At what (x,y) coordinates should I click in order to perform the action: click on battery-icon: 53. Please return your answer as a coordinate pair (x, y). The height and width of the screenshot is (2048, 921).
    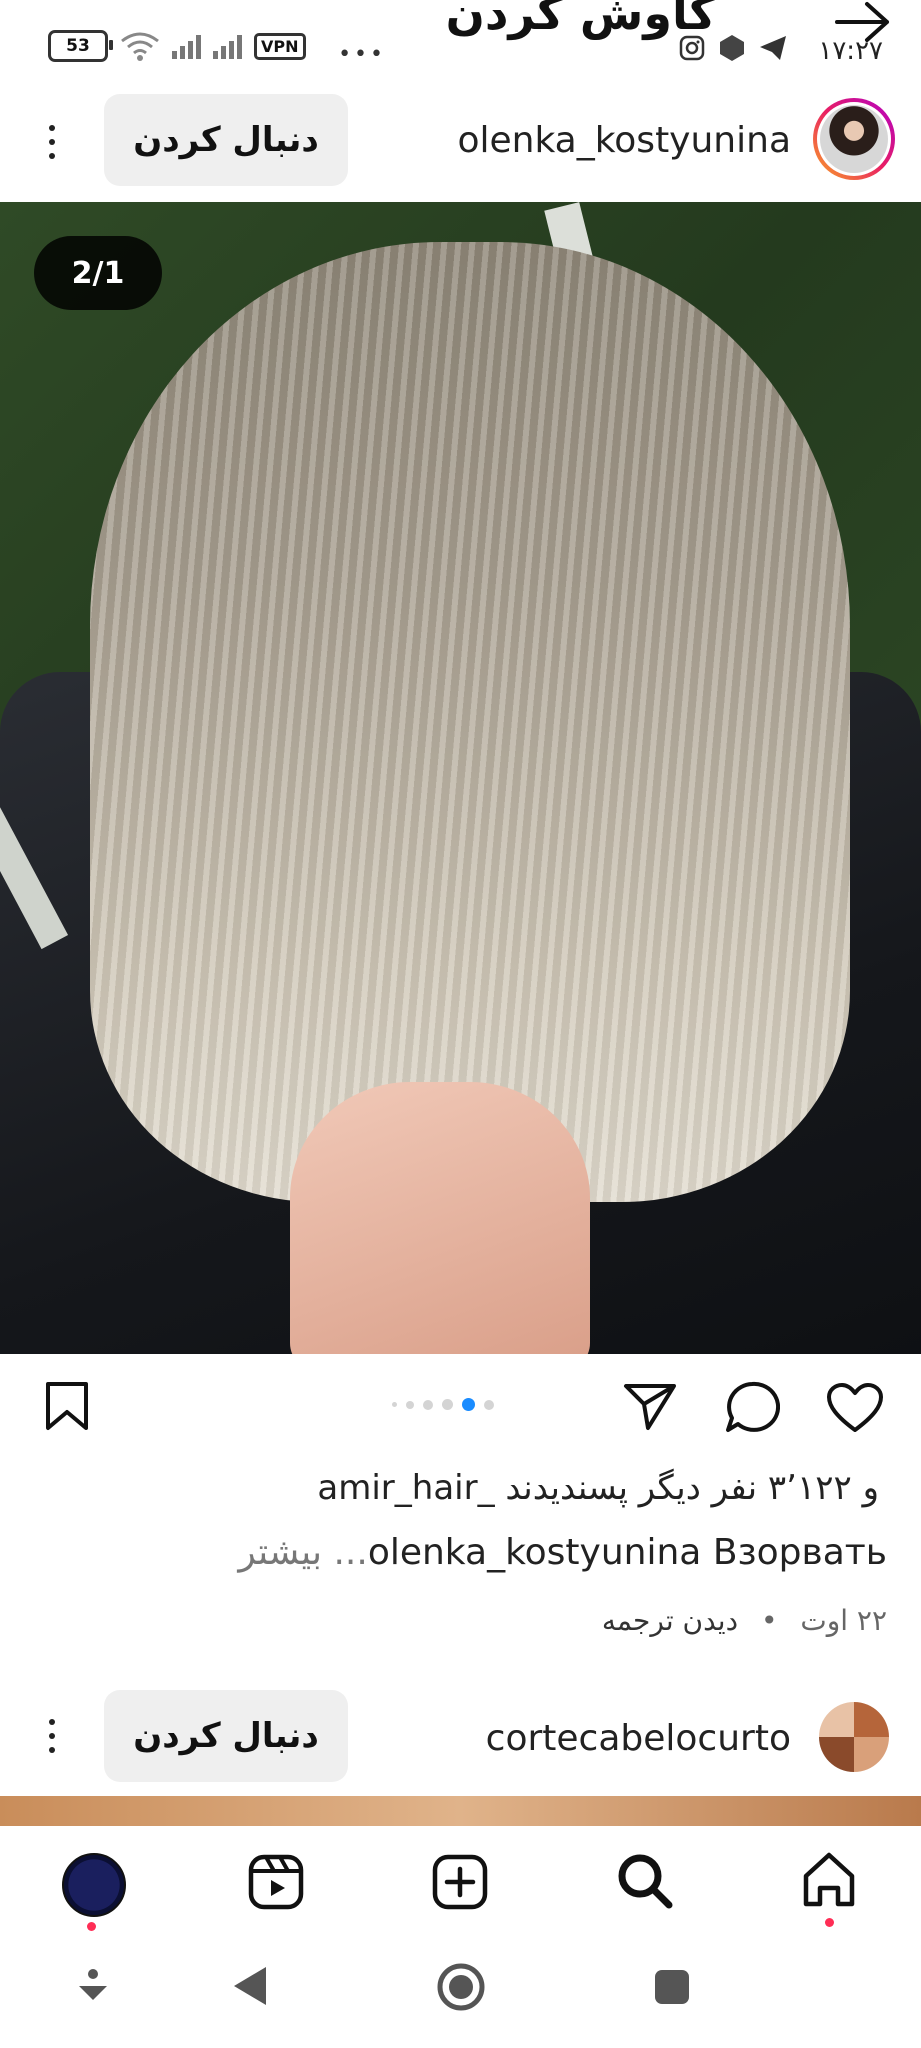
    Looking at the image, I should click on (80, 46).